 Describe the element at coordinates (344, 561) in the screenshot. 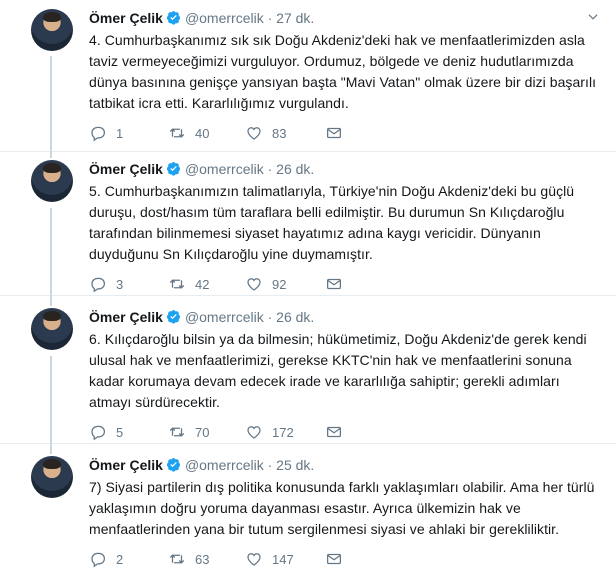

I see `tweet-actions: 2 63 147` at that location.